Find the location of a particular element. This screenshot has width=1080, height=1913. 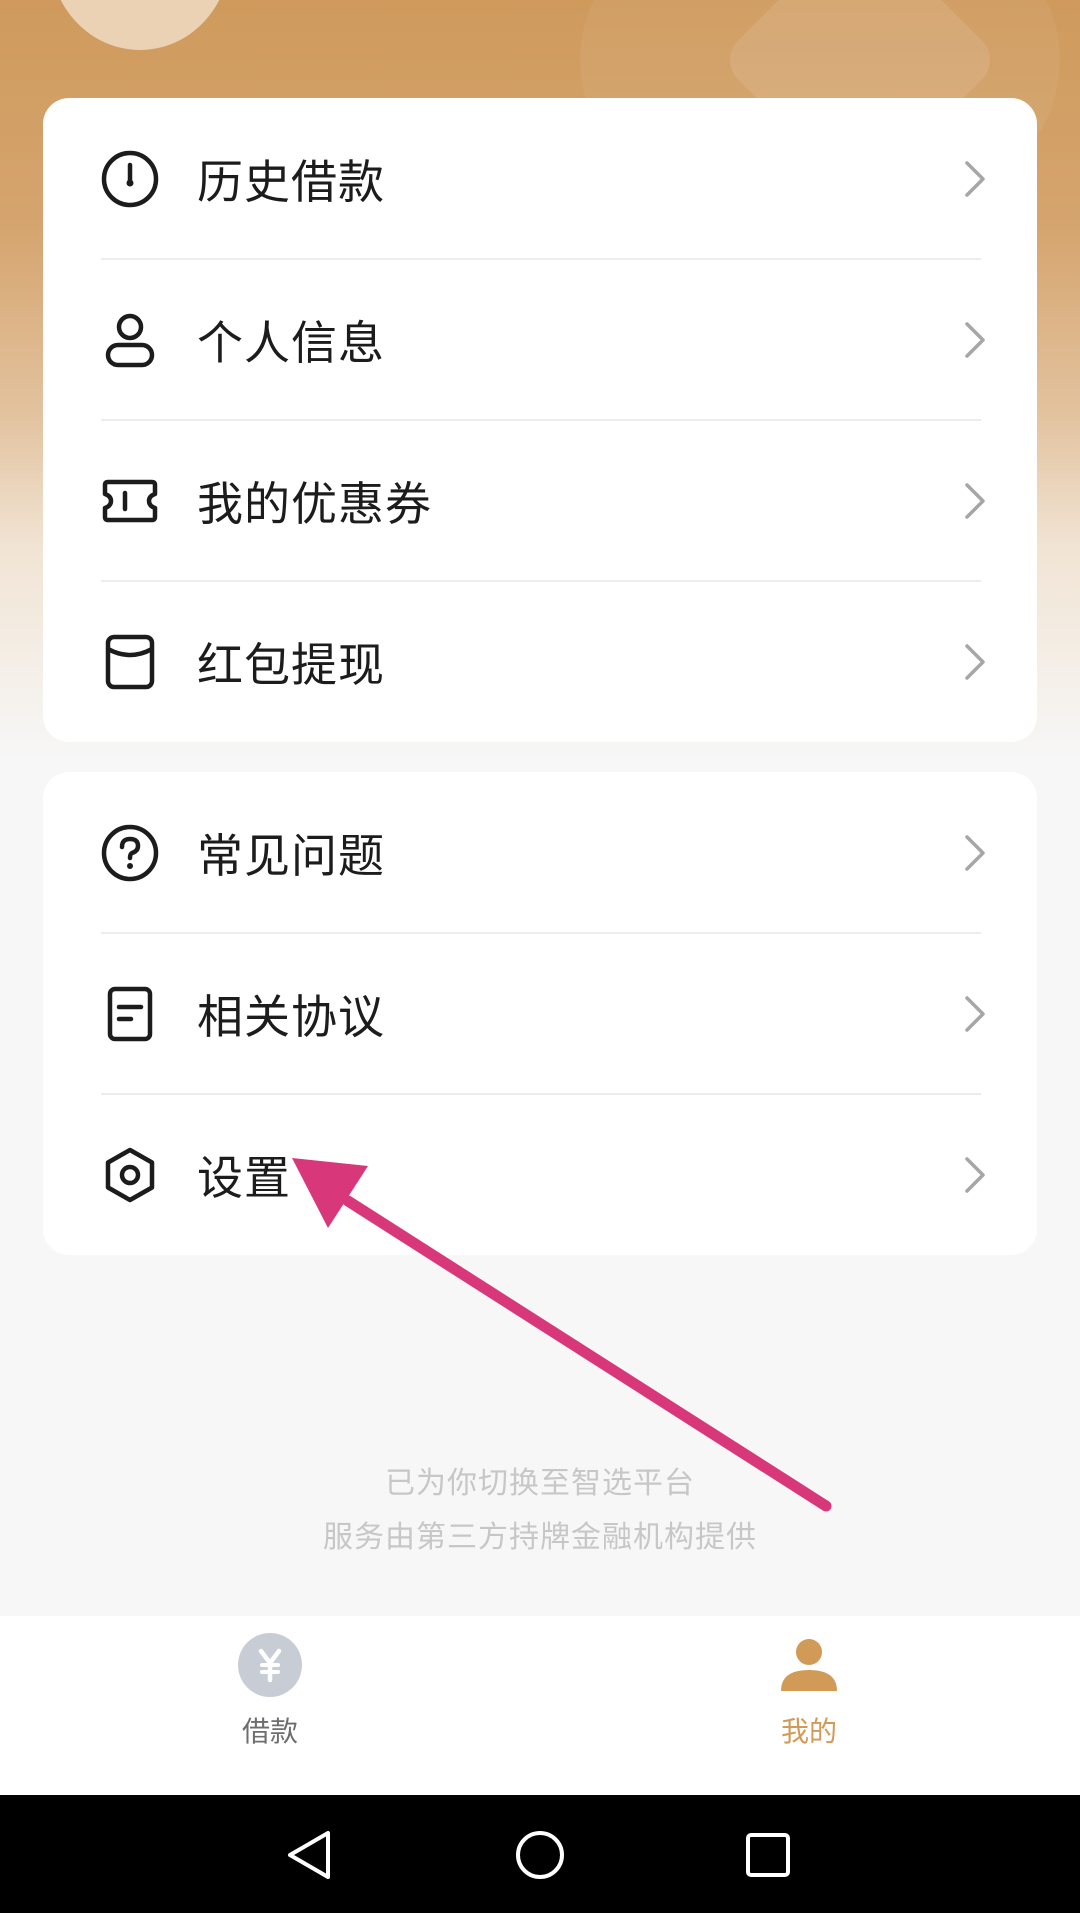

menu-item-personal-info: 个人信息 is located at coordinates (540, 339).